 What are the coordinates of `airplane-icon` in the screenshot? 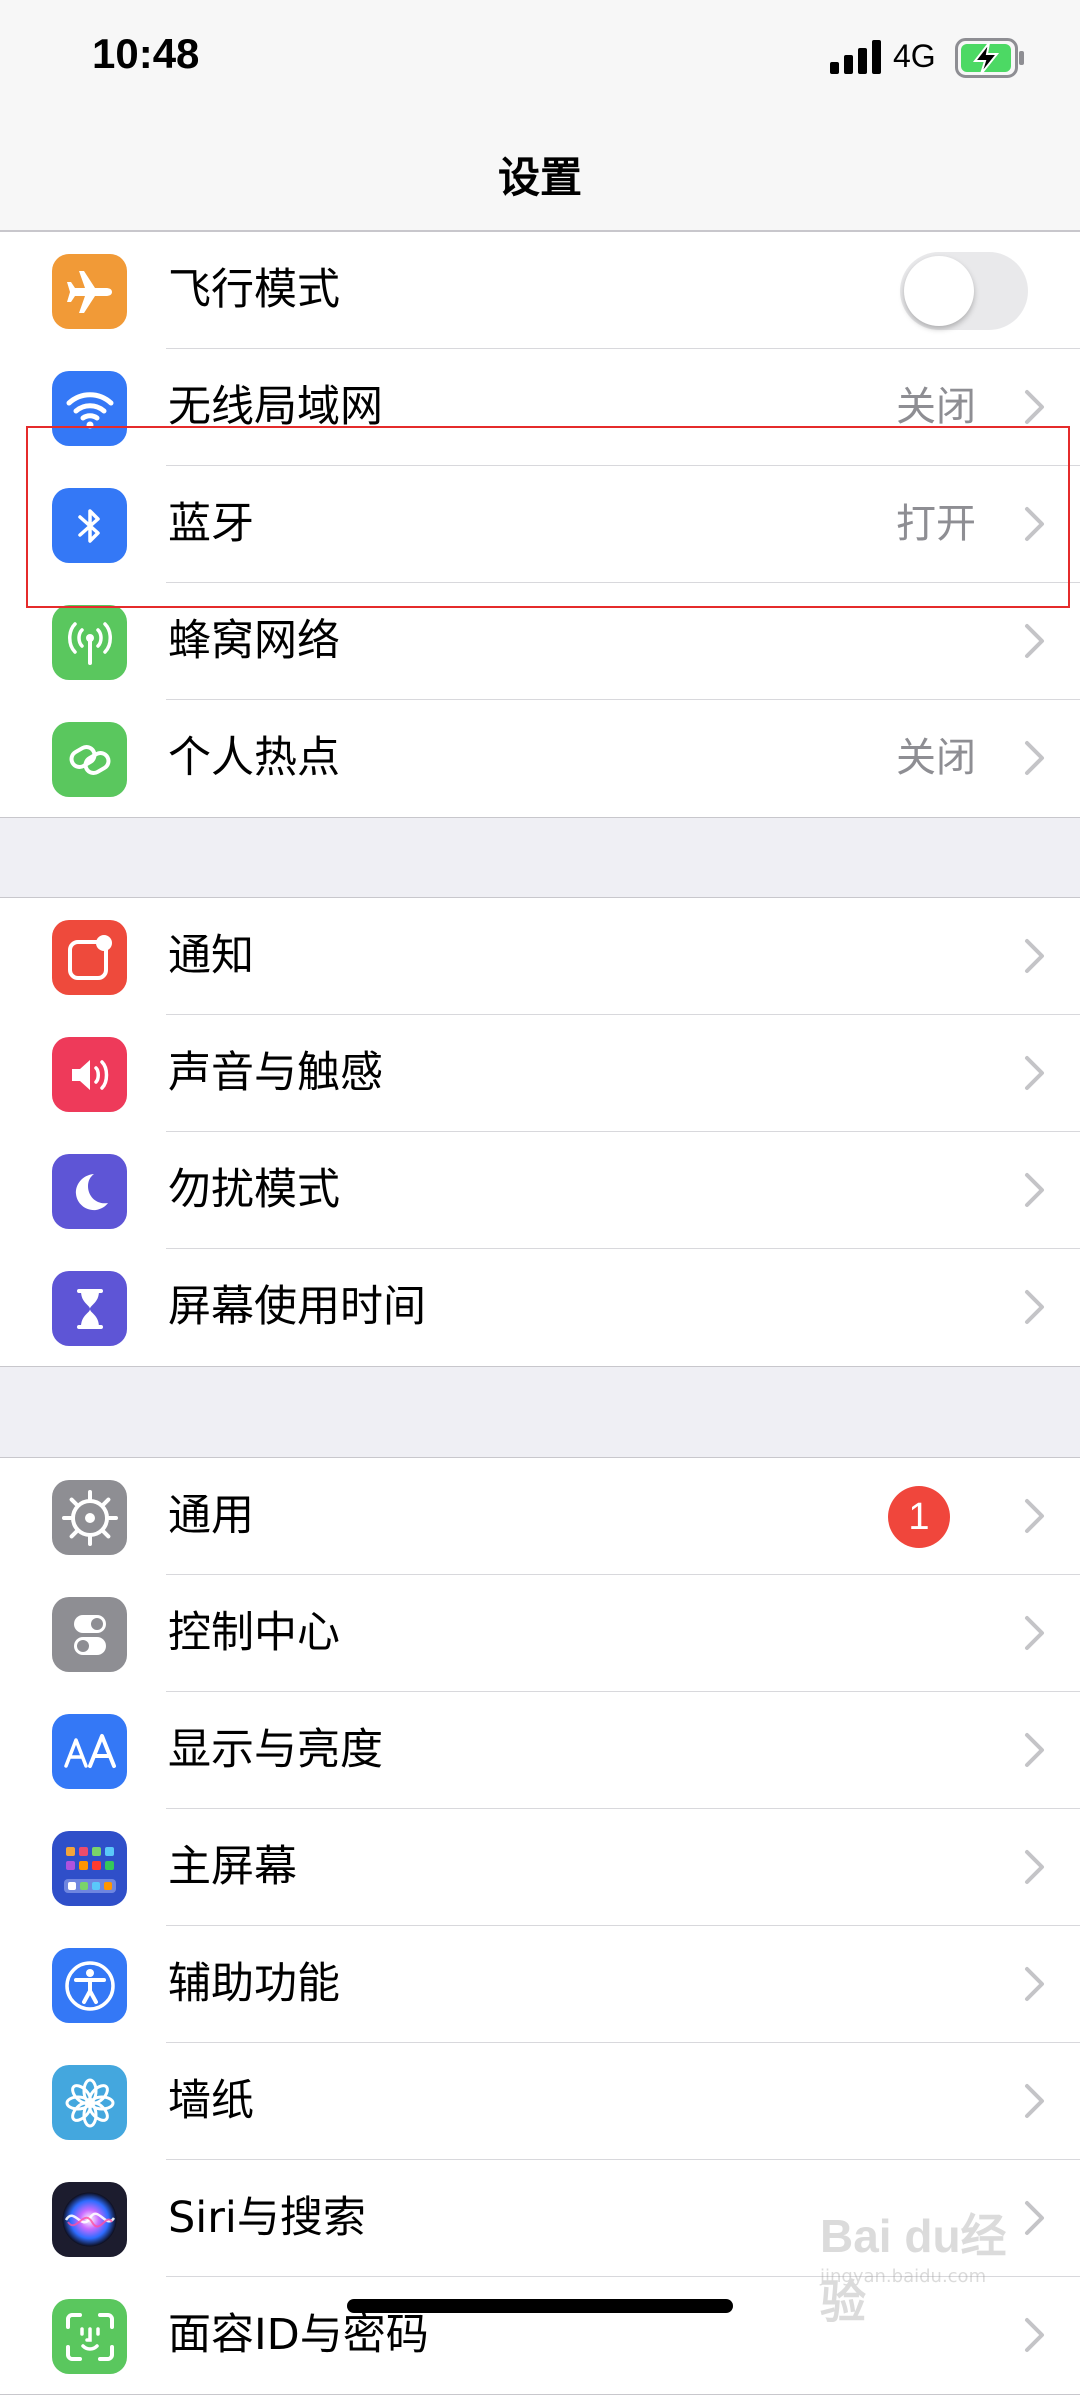 It's located at (89, 291).